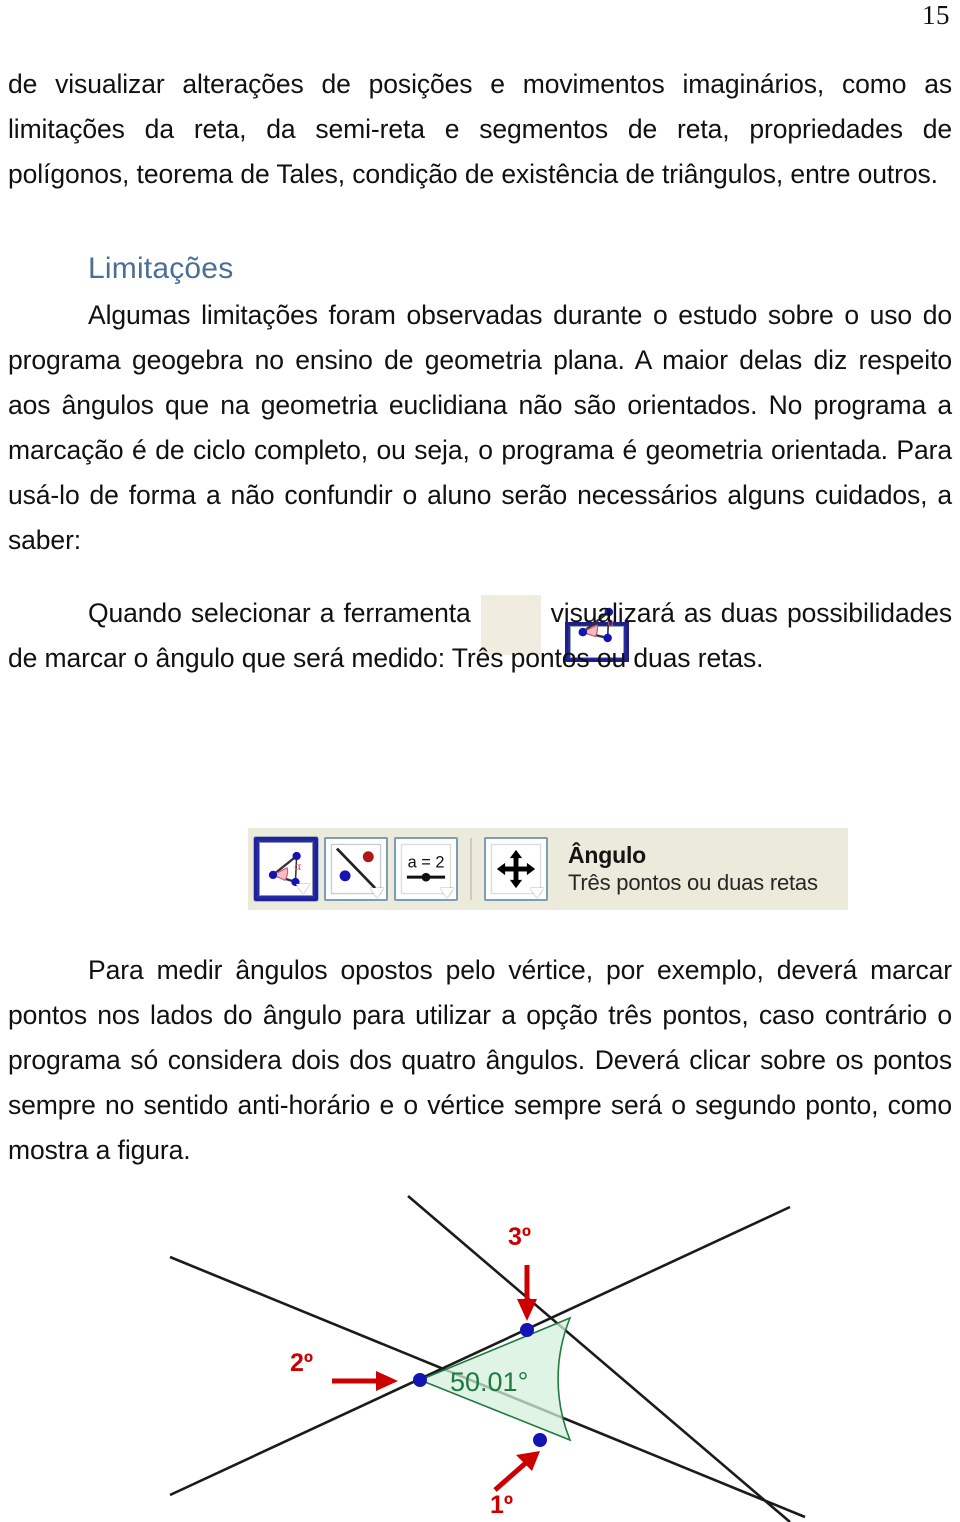 The height and width of the screenshot is (1522, 960). I want to click on toolbar-button-distance-face, so click(356, 869).